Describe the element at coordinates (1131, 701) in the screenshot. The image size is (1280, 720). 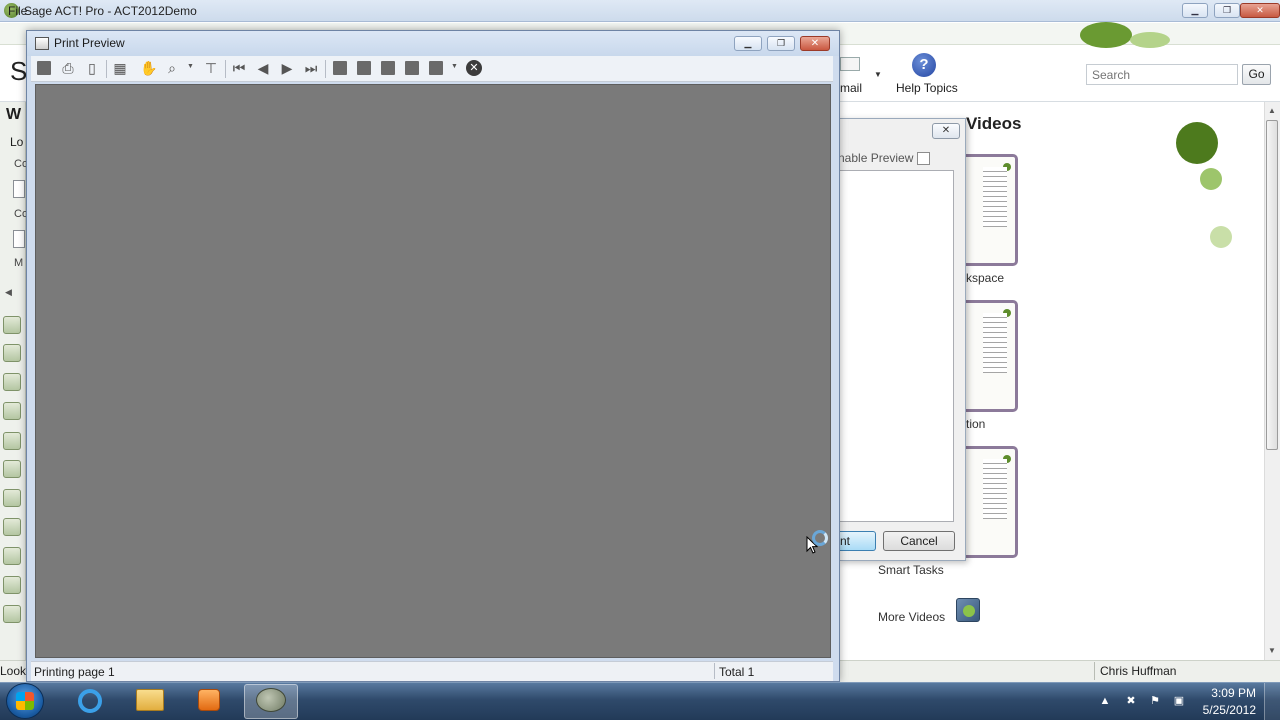
I see `volume-muted-icon: ✖` at that location.